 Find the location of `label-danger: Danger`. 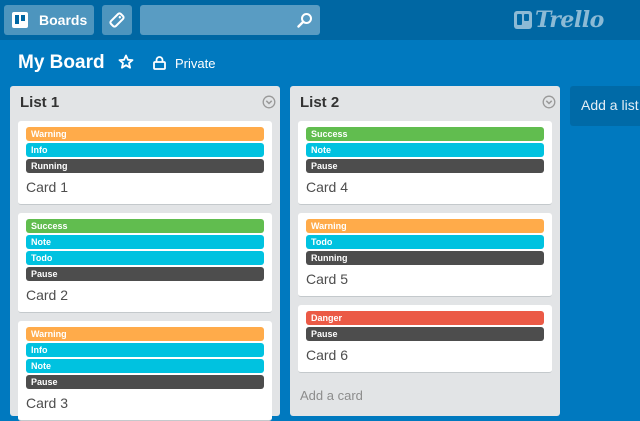

label-danger: Danger is located at coordinates (425, 318).